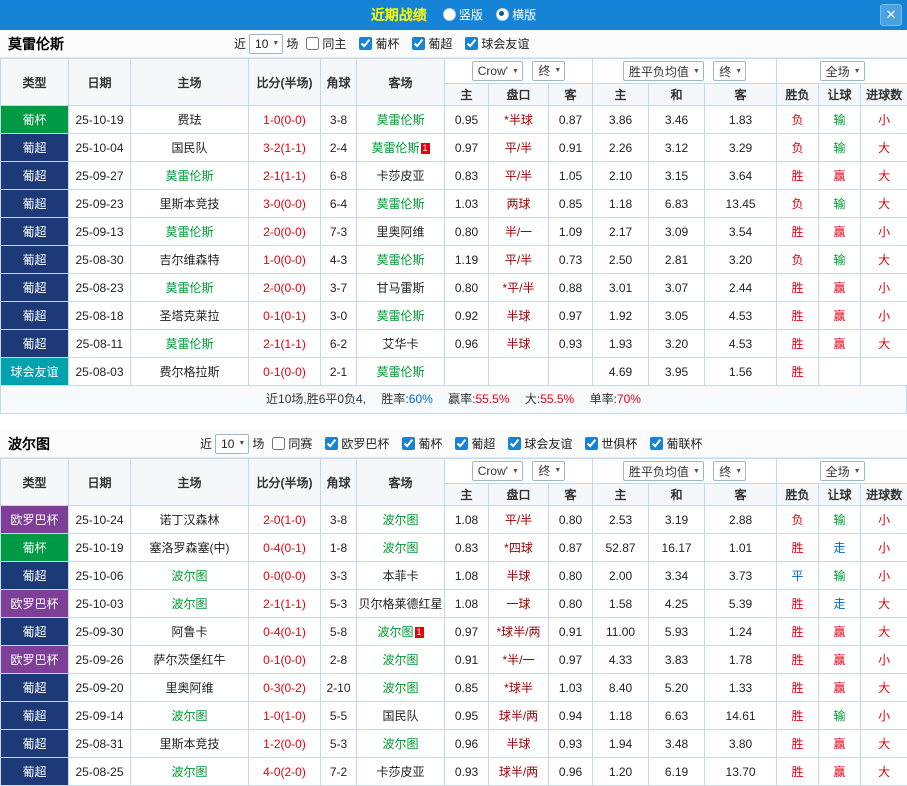 This screenshot has height=786, width=907. What do you see at coordinates (621, 716) in the screenshot?
I see `odds-home-cell: 1.18` at bounding box center [621, 716].